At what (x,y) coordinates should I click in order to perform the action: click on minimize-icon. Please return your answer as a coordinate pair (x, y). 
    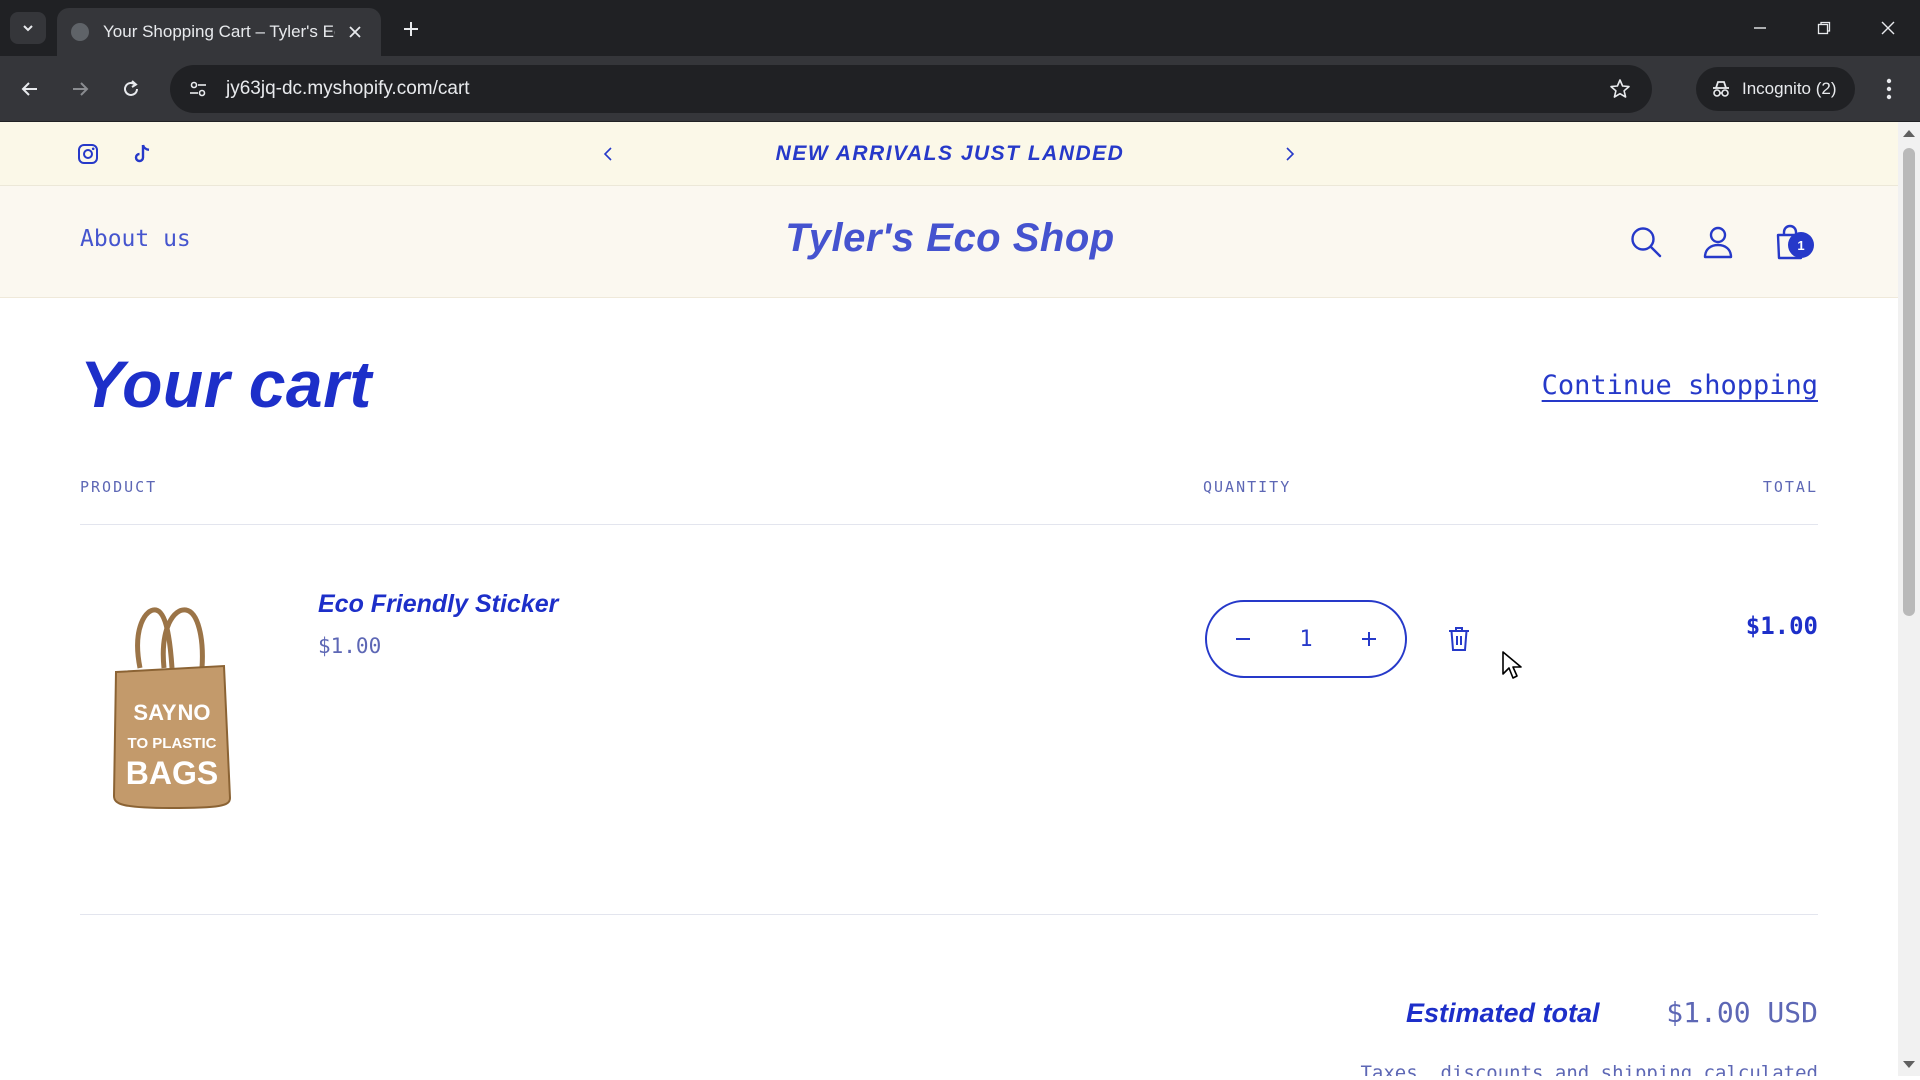
    Looking at the image, I should click on (1760, 28).